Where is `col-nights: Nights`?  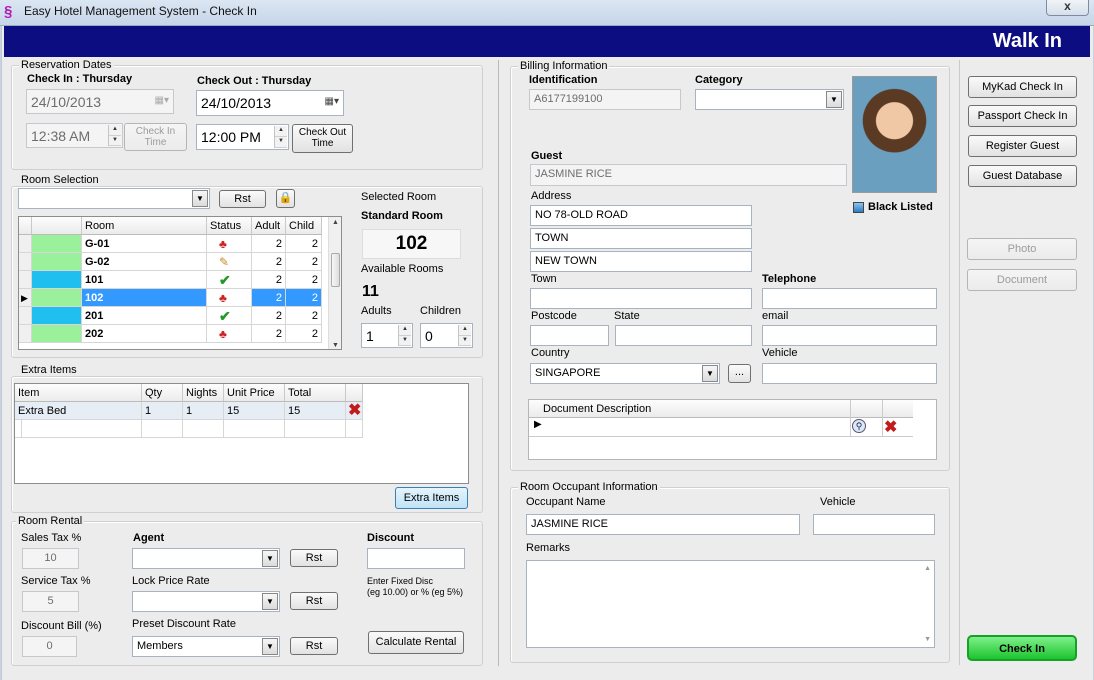 col-nights: Nights is located at coordinates (203, 393).